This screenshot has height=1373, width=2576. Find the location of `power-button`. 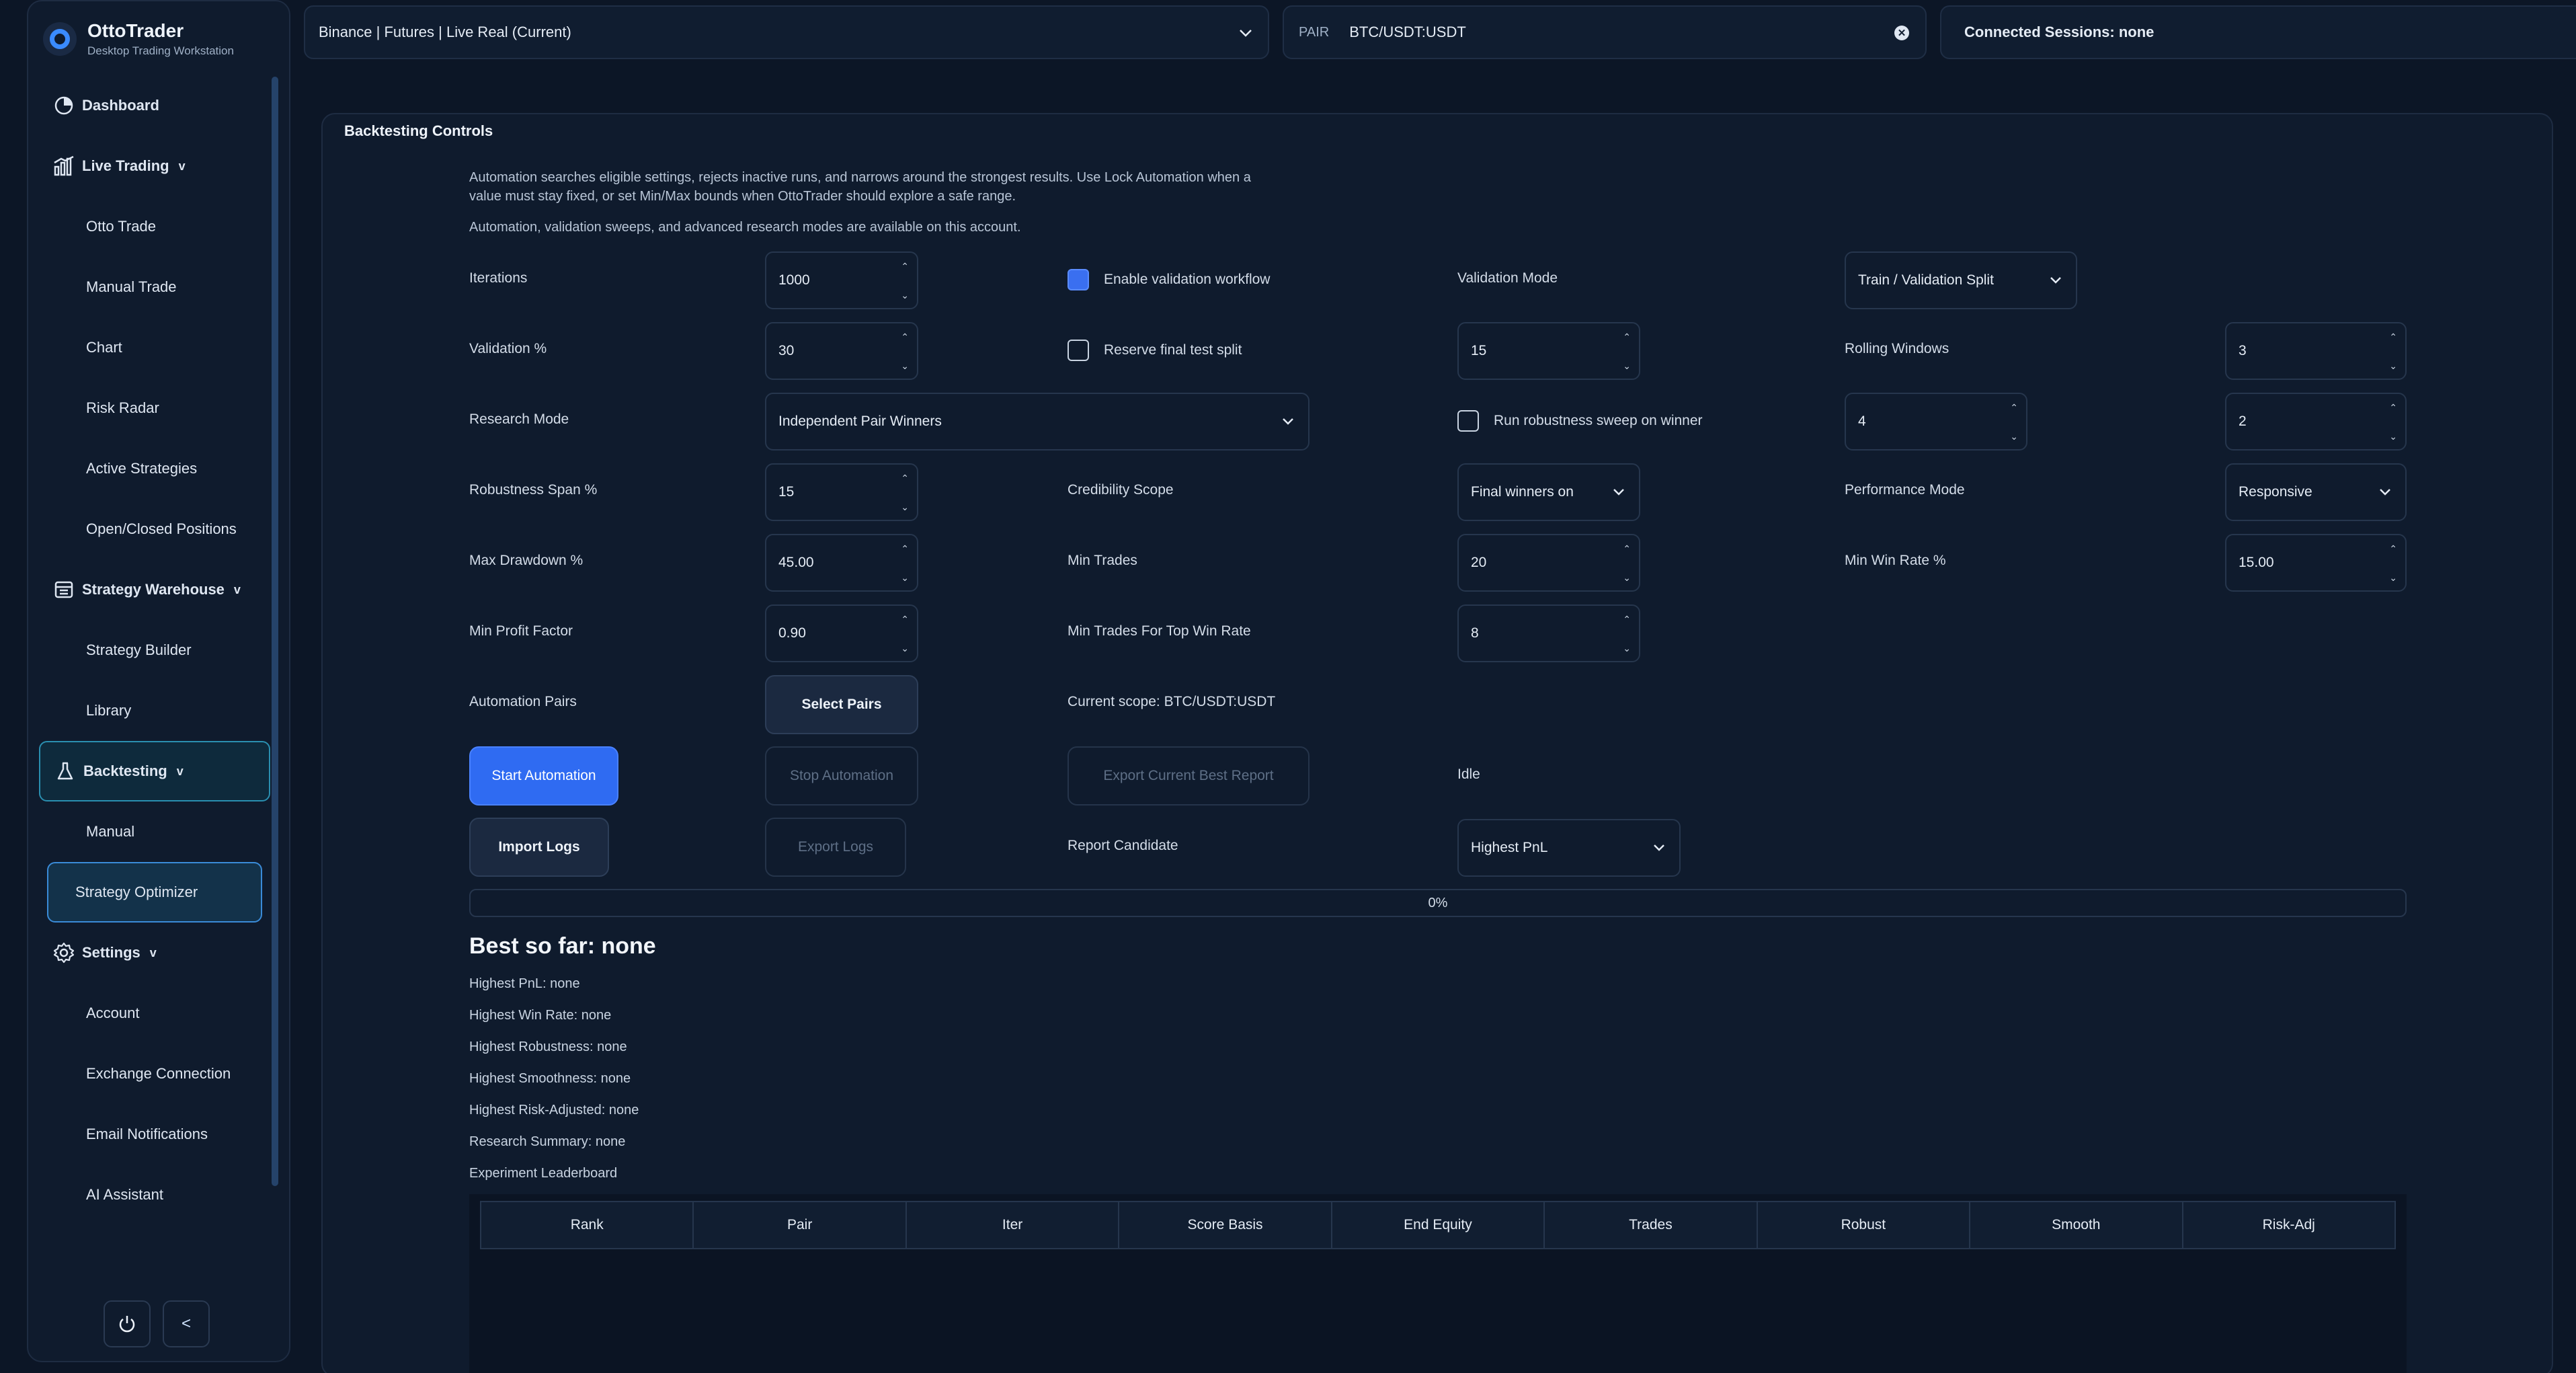

power-button is located at coordinates (127, 1323).